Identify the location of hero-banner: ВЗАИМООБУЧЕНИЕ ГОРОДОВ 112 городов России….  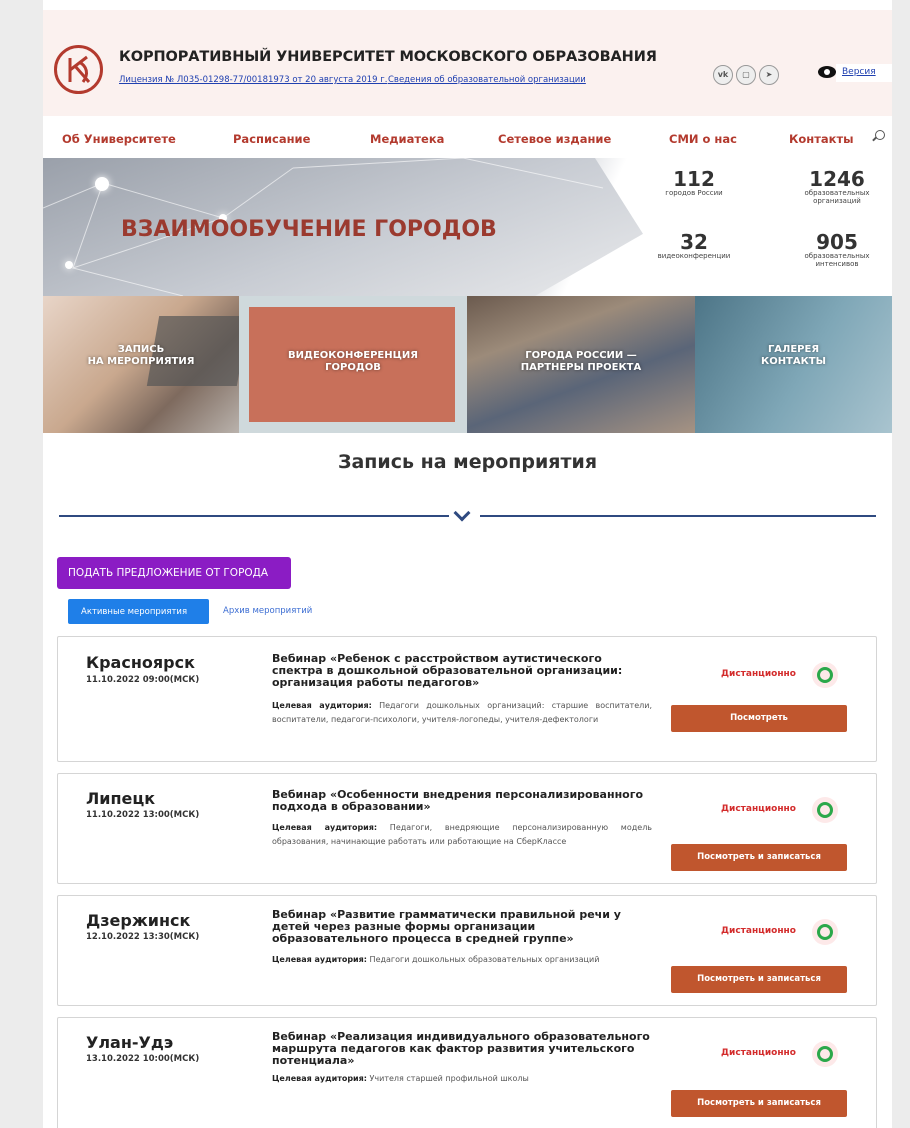
(467, 227).